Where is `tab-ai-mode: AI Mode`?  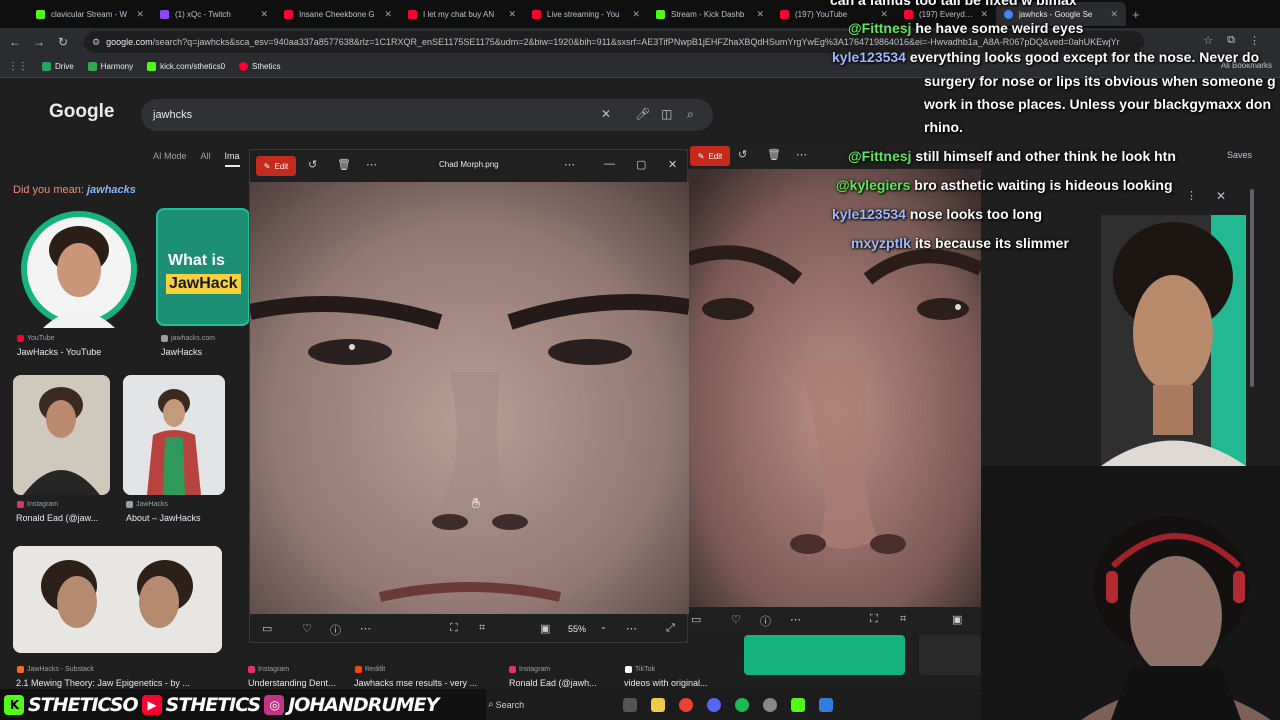
tab-ai-mode: AI Mode is located at coordinates (170, 159).